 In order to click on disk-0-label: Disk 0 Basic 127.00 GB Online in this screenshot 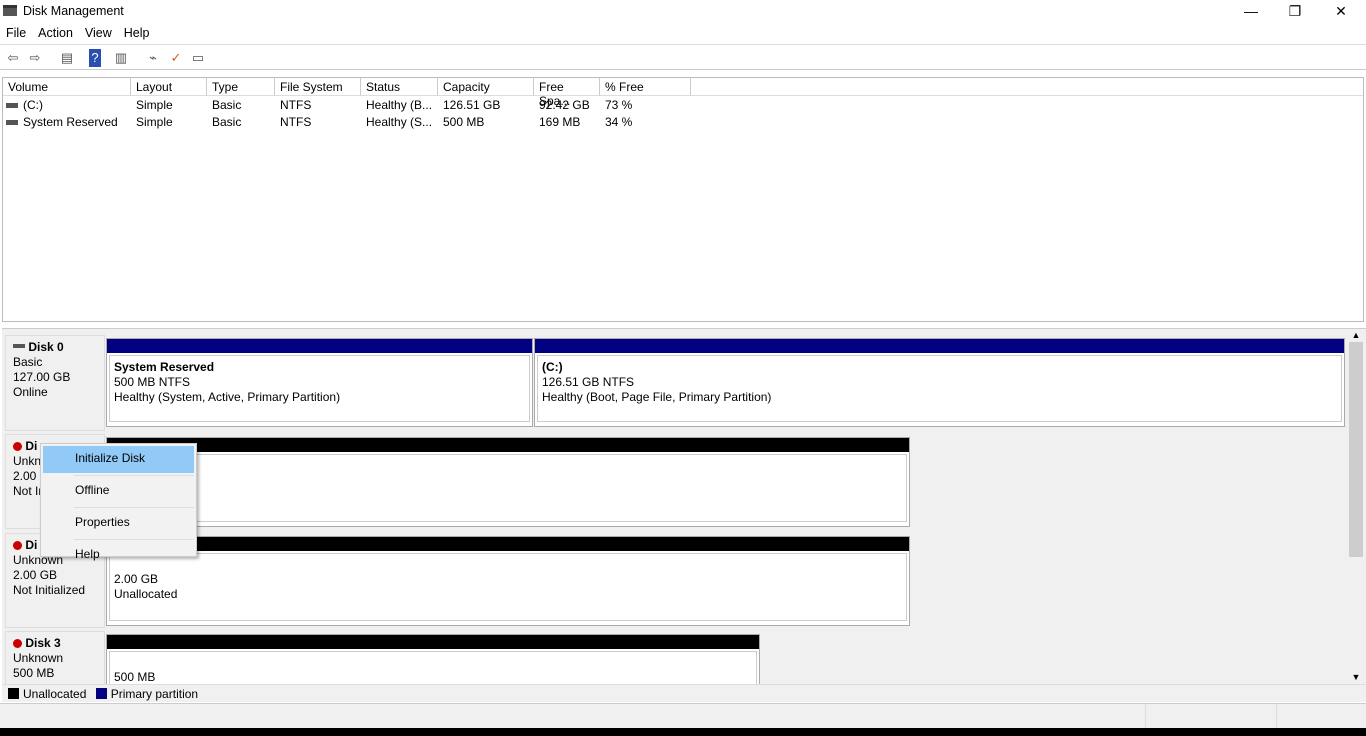, I will do `click(55, 383)`.